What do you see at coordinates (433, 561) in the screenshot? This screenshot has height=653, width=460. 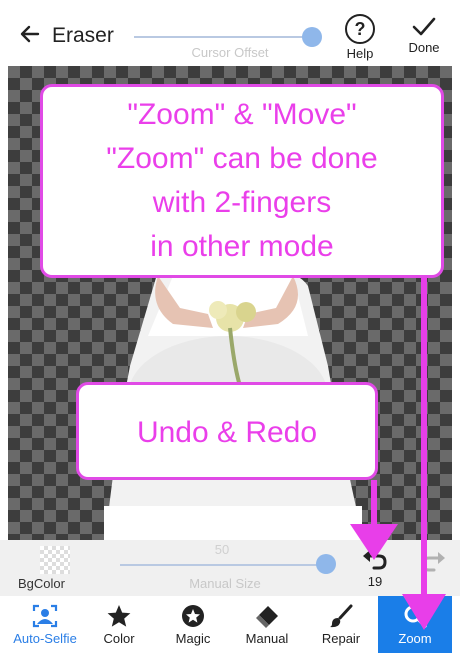 I see `redo-icon` at bounding box center [433, 561].